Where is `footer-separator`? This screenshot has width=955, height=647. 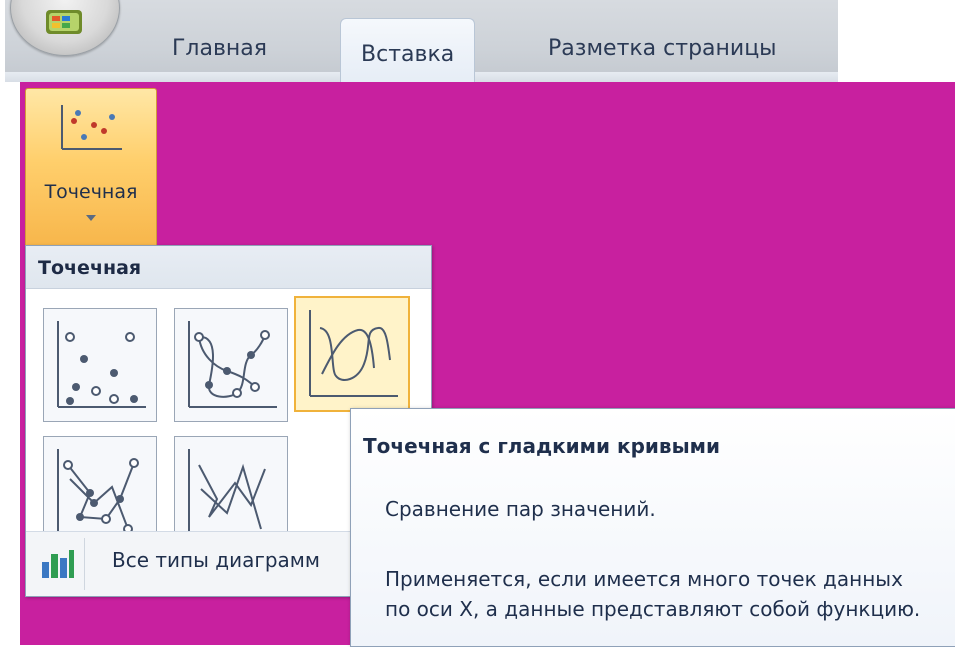 footer-separator is located at coordinates (84, 564).